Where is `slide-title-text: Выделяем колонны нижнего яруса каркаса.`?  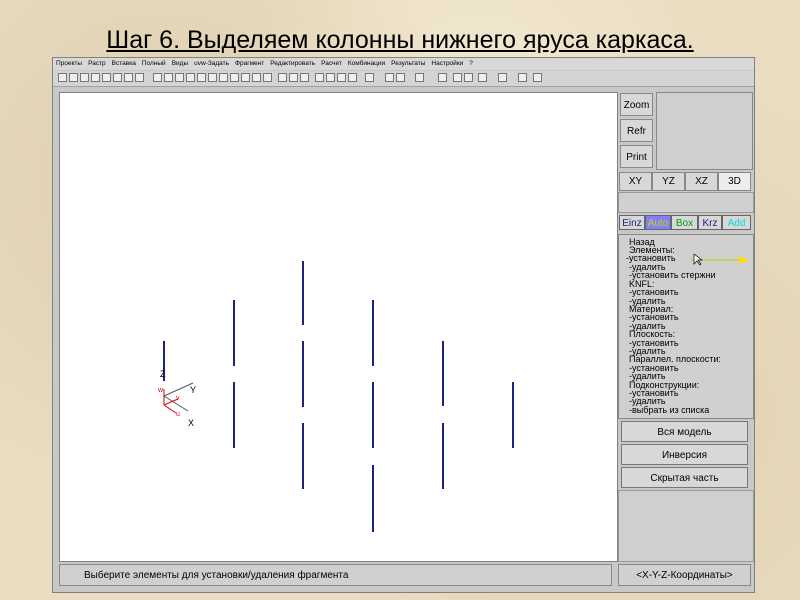
slide-title-text: Выделяем колонны нижнего яруса каркаса. is located at coordinates (437, 40).